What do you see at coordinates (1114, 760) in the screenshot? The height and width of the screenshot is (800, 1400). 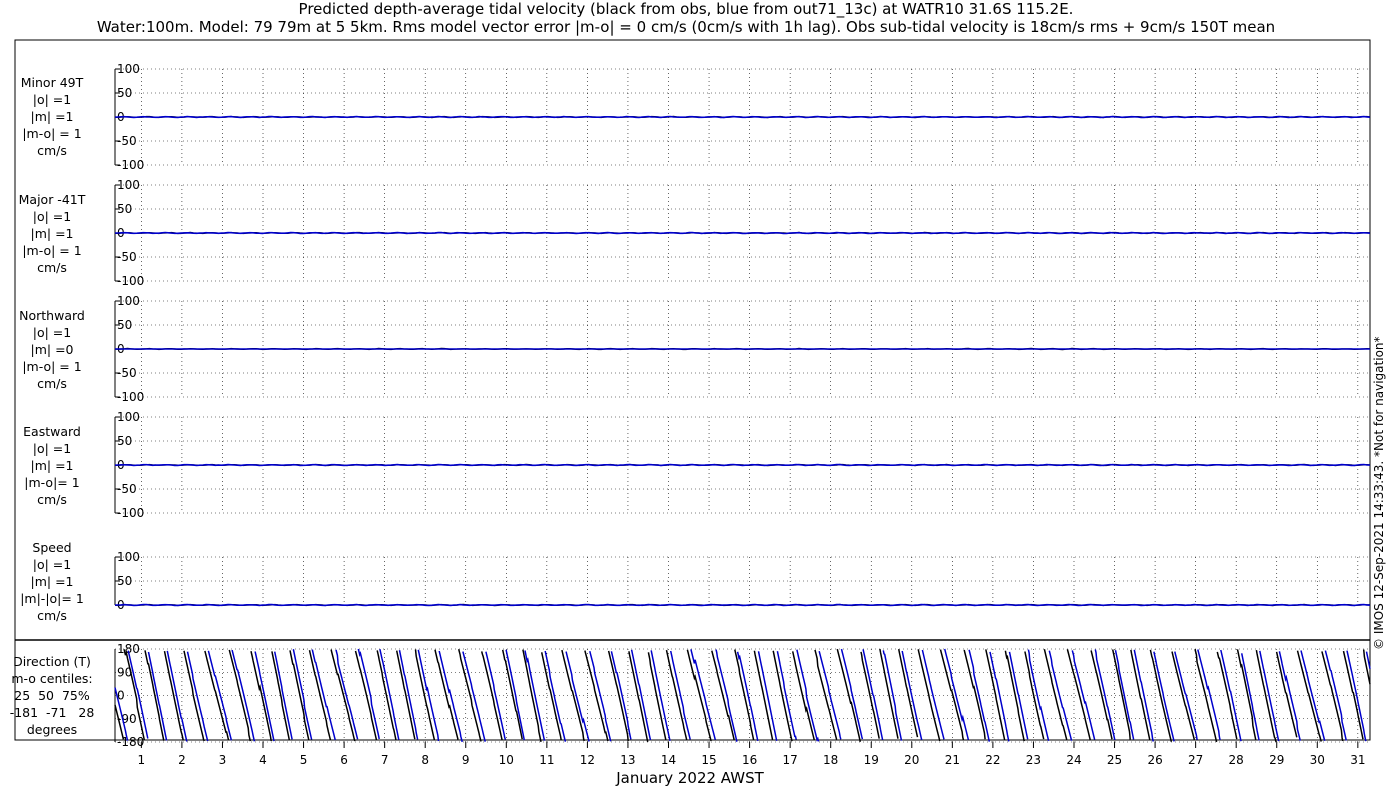 I see `x-tick-label: 25` at bounding box center [1114, 760].